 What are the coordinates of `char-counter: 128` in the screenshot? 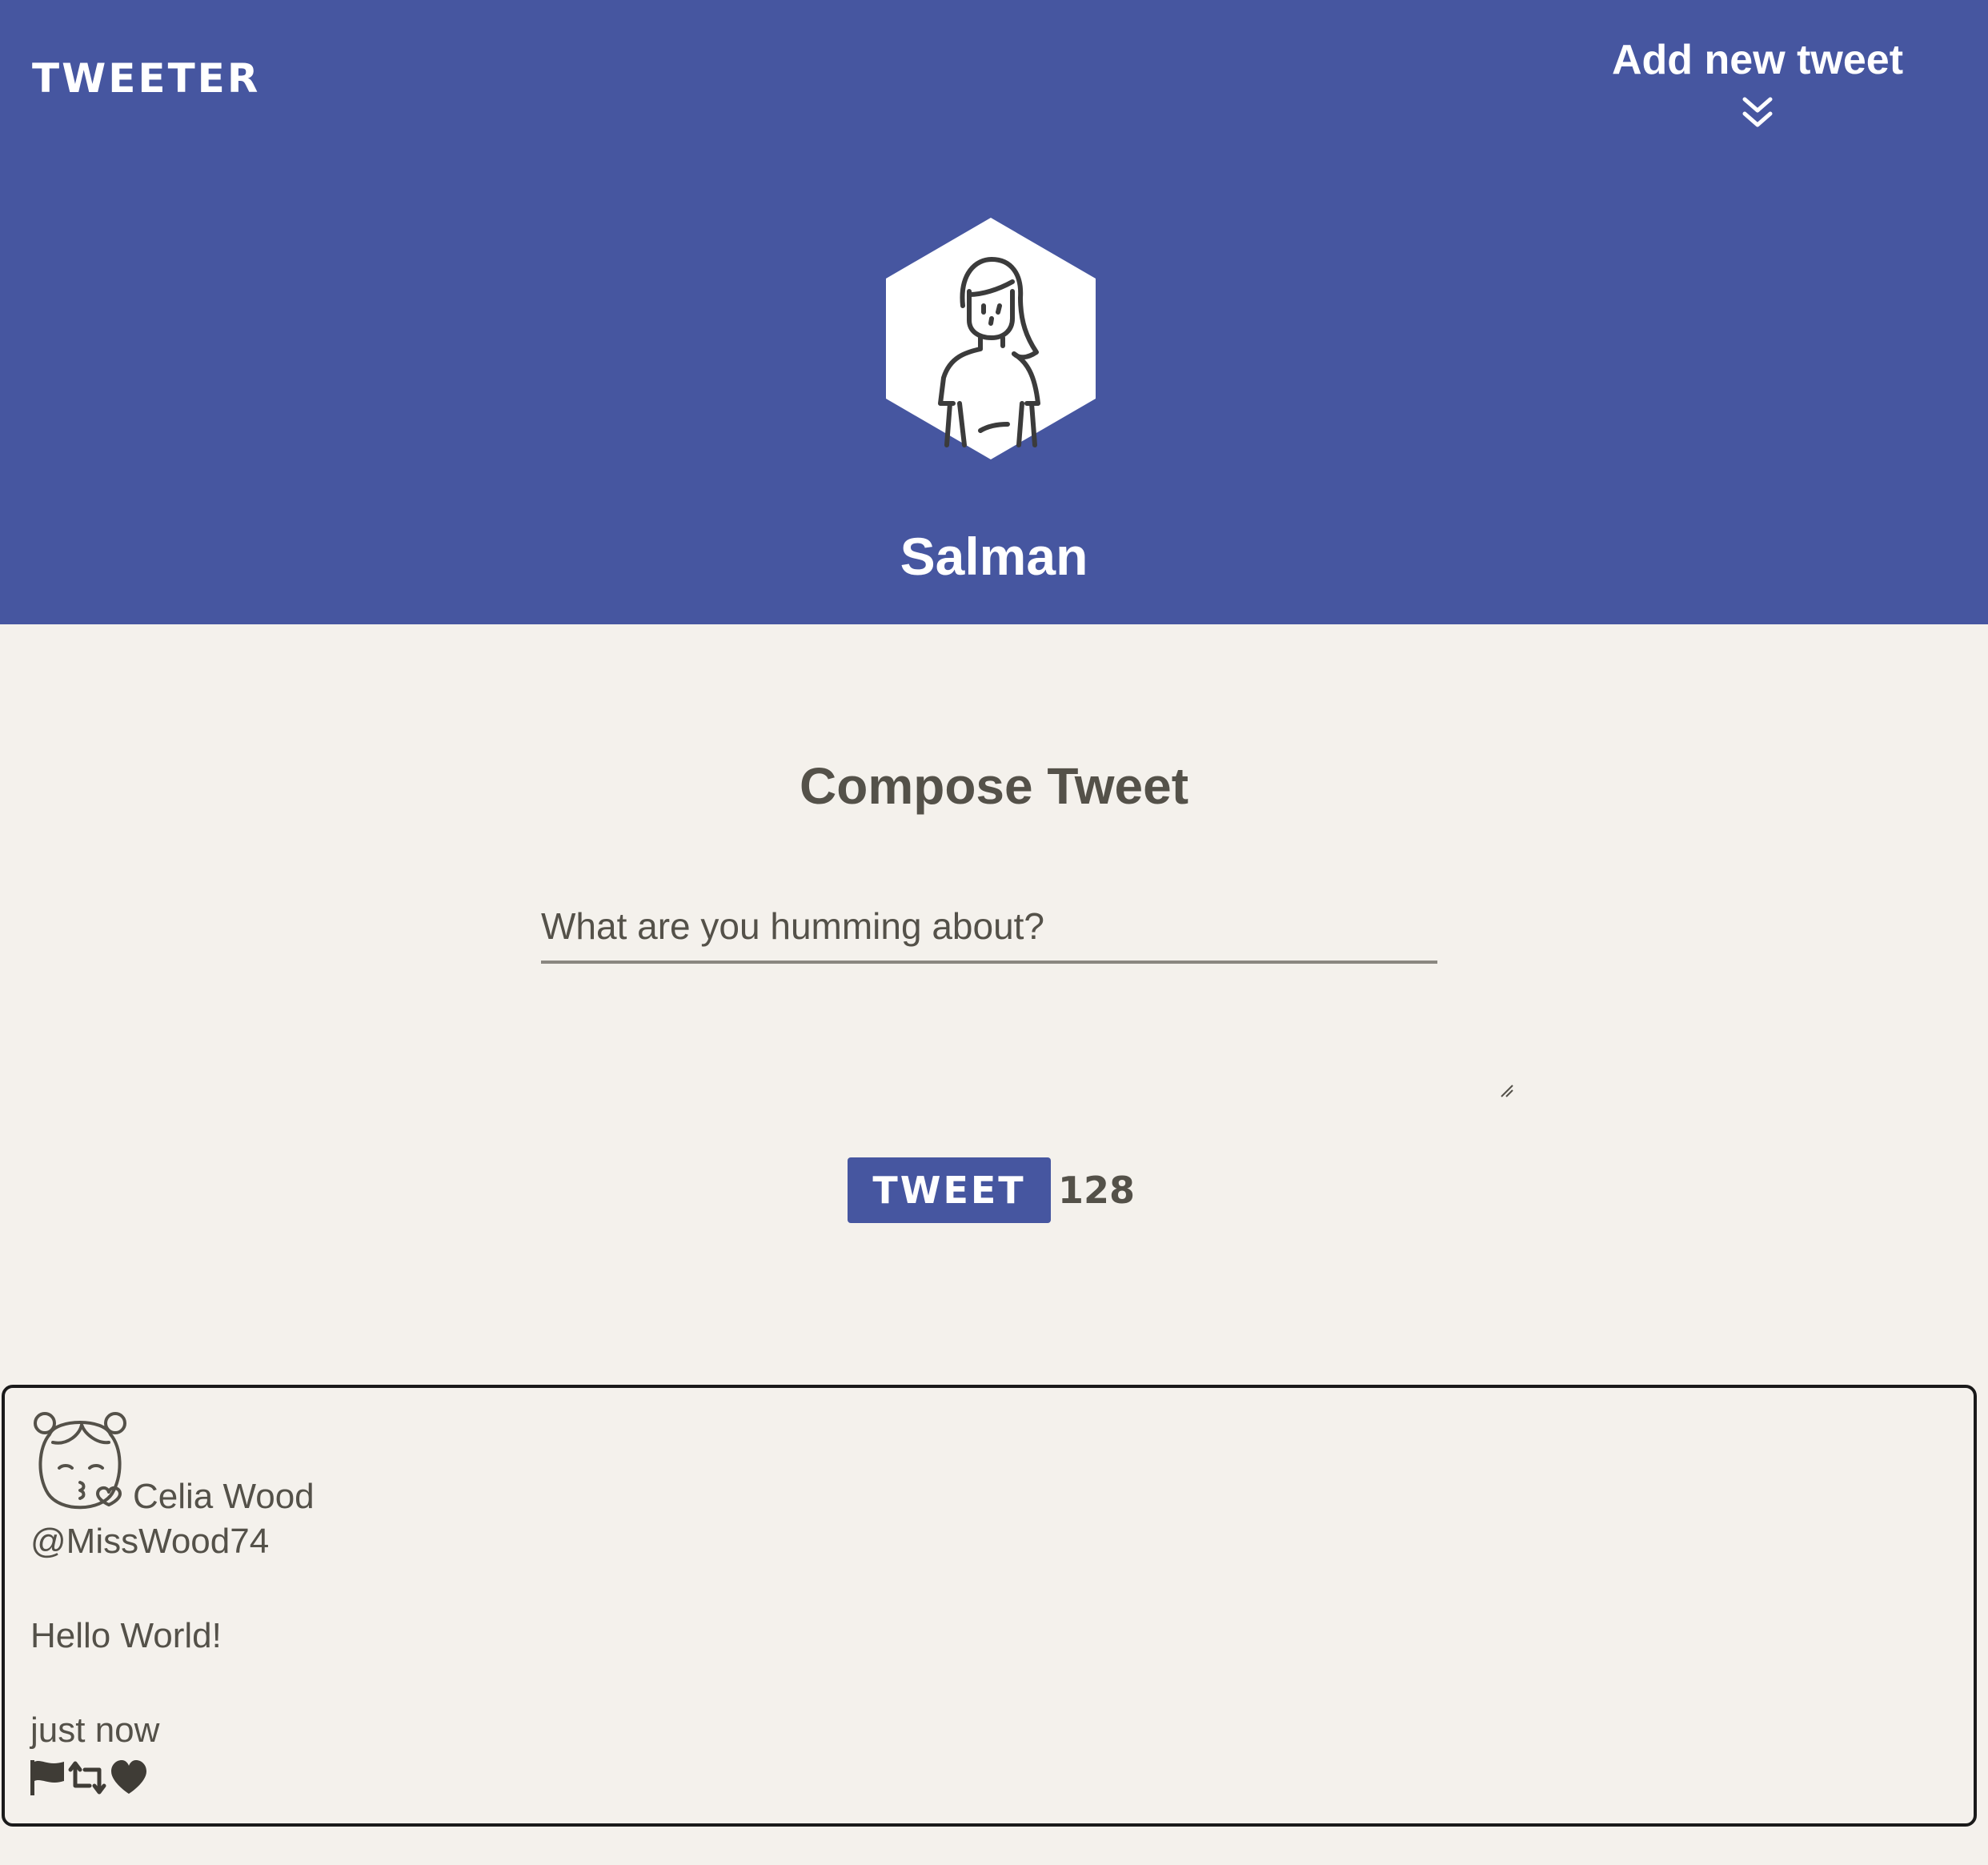 It's located at (1097, 1190).